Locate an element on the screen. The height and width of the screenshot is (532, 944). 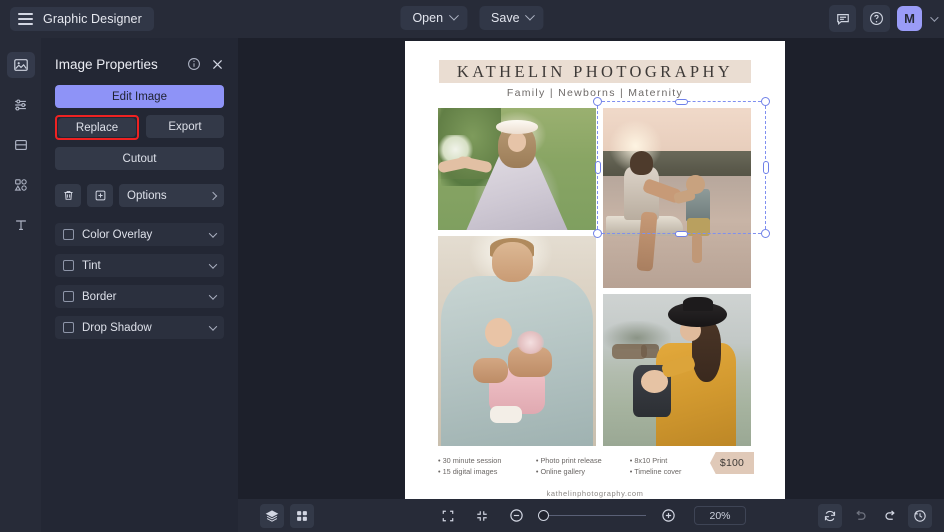
replace-button: Replace is located at coordinates (97, 127).